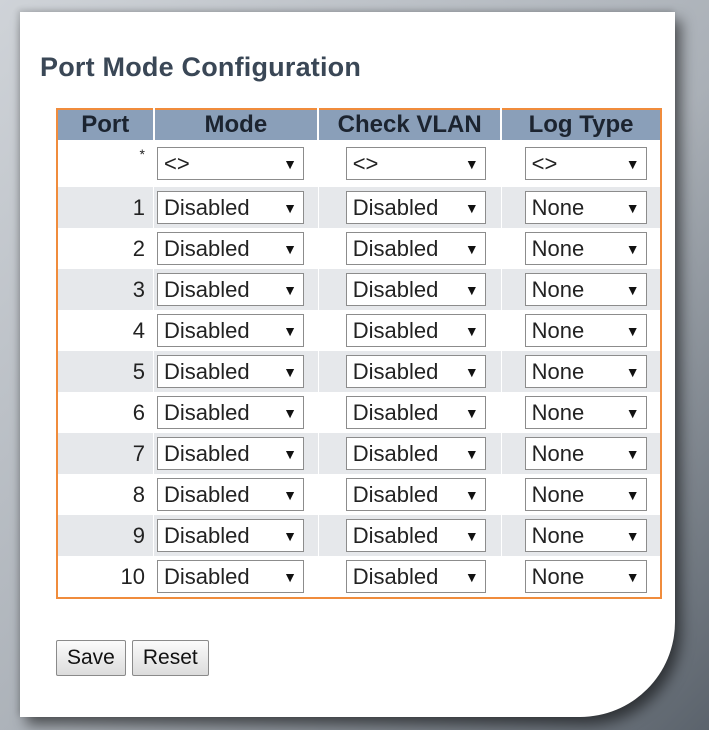 Image resolution: width=709 pixels, height=730 pixels. Describe the element at coordinates (105, 371) in the screenshot. I see `port-cell: 5` at that location.